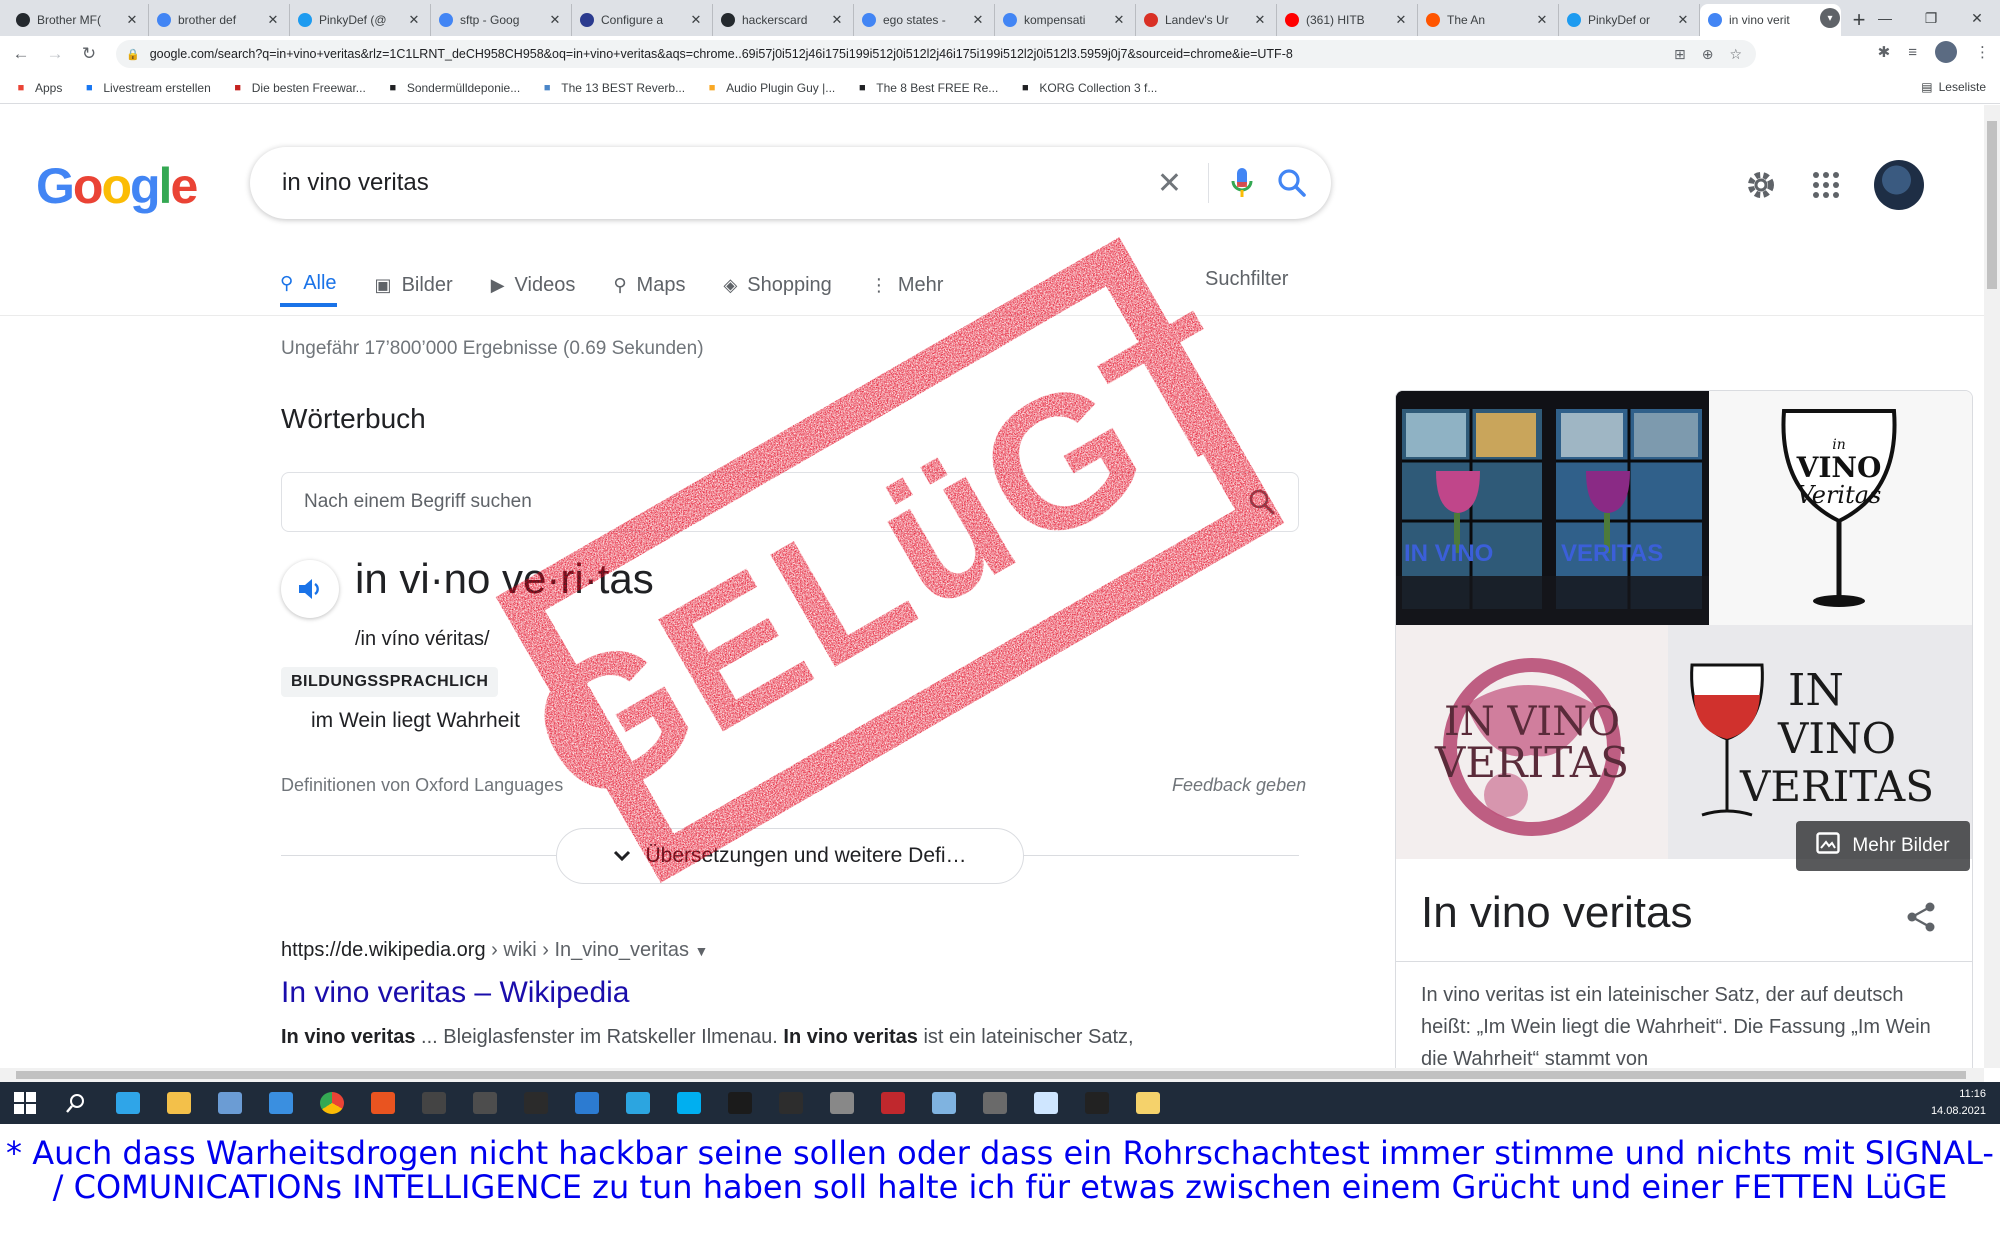  Describe the element at coordinates (308, 285) in the screenshot. I see `search-tab-alle: ⚲ Alle` at that location.